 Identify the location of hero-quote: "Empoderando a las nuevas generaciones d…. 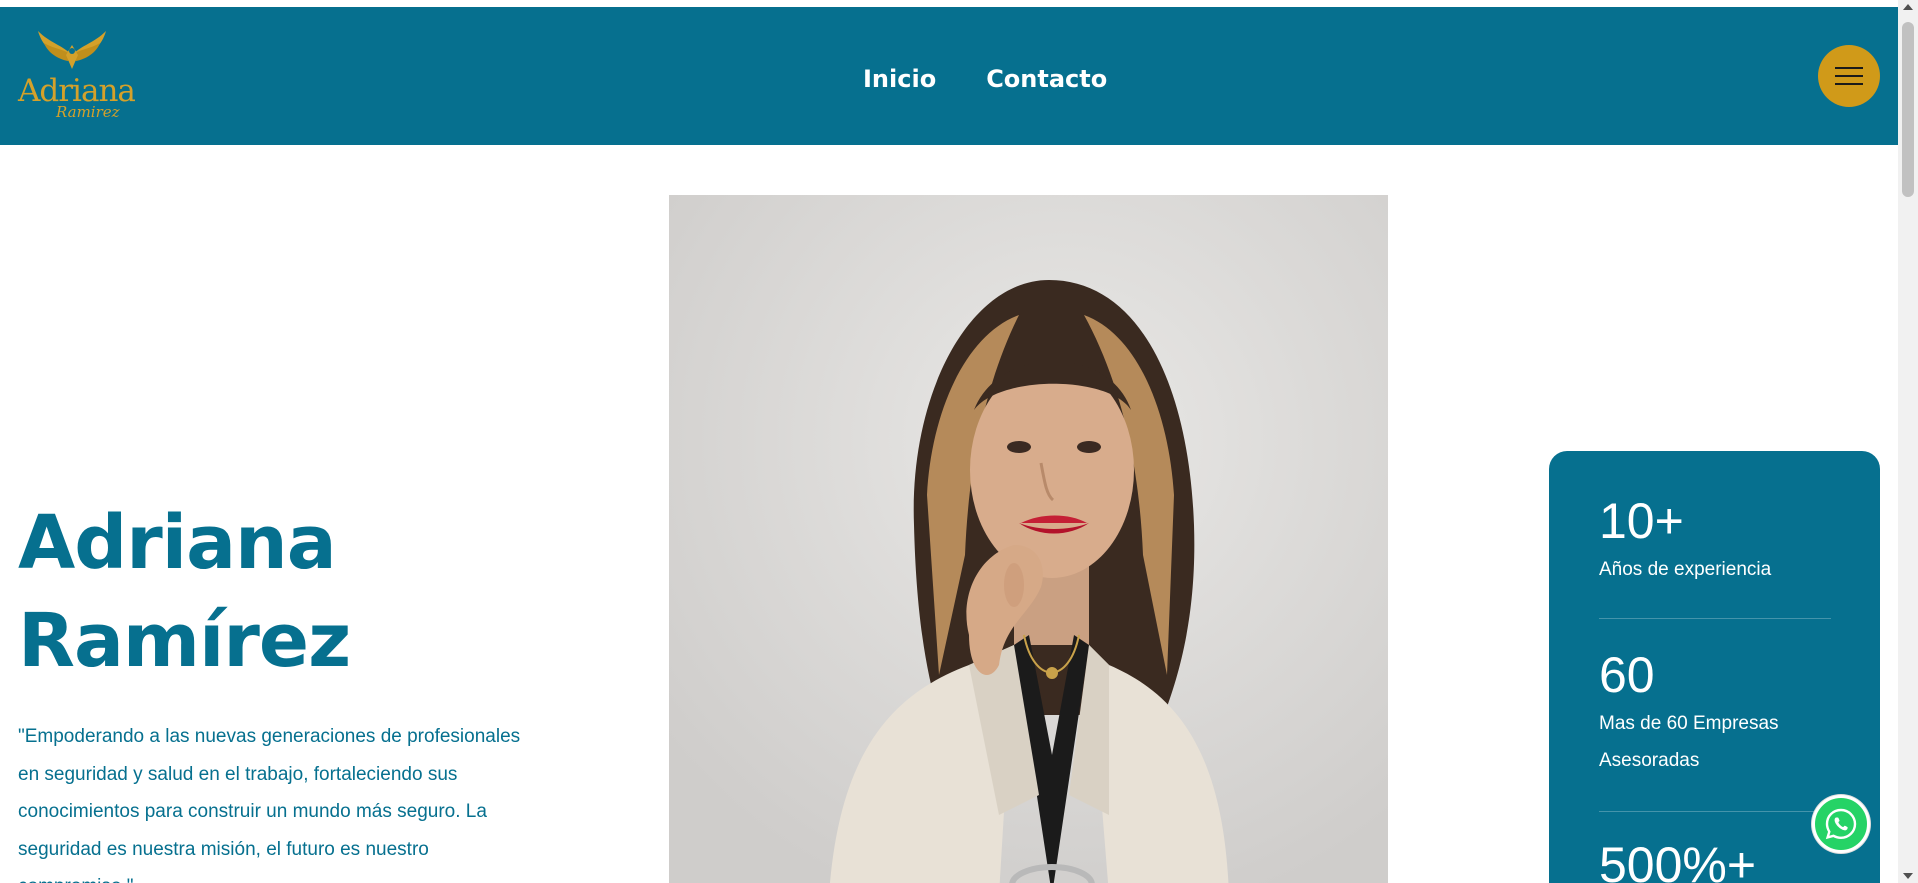
(269, 804).